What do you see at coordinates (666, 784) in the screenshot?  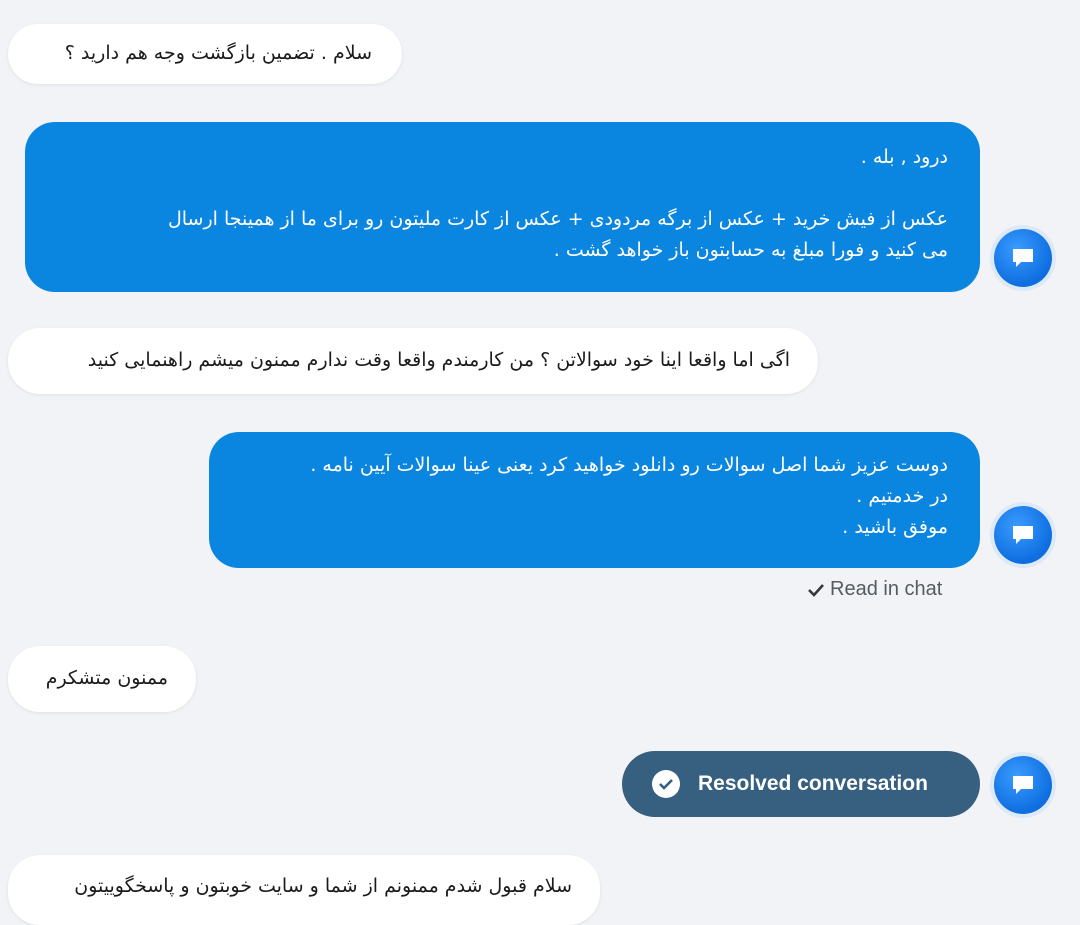 I see `check-circle-icon` at bounding box center [666, 784].